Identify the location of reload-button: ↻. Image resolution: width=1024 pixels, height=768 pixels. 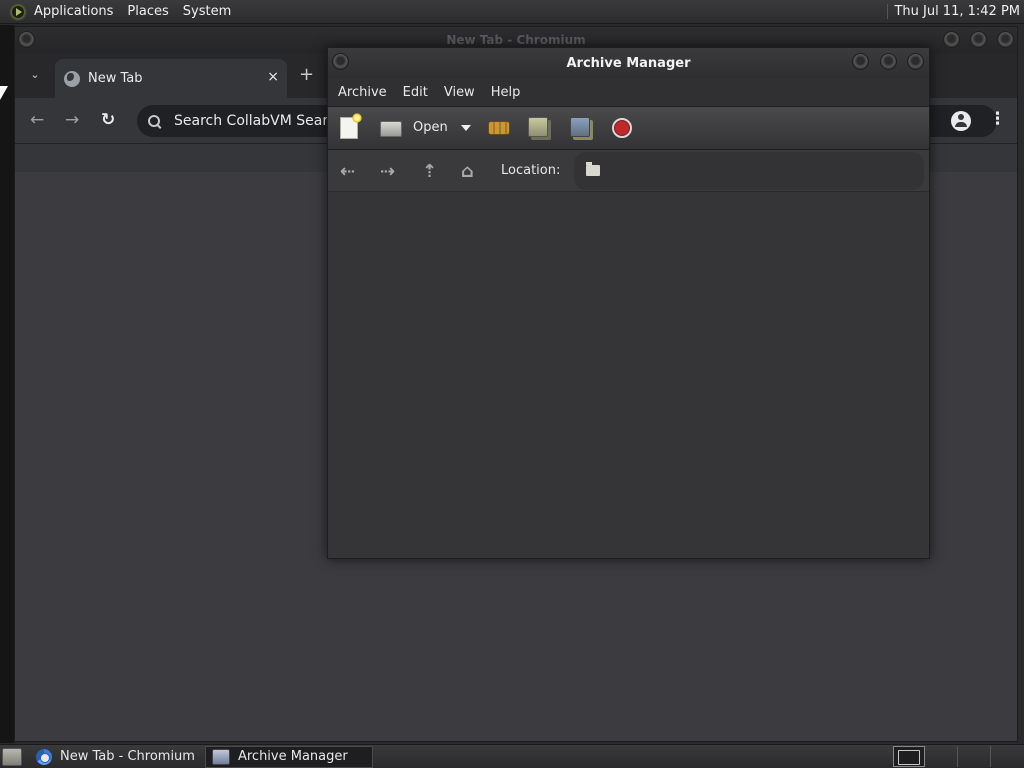
(108, 120).